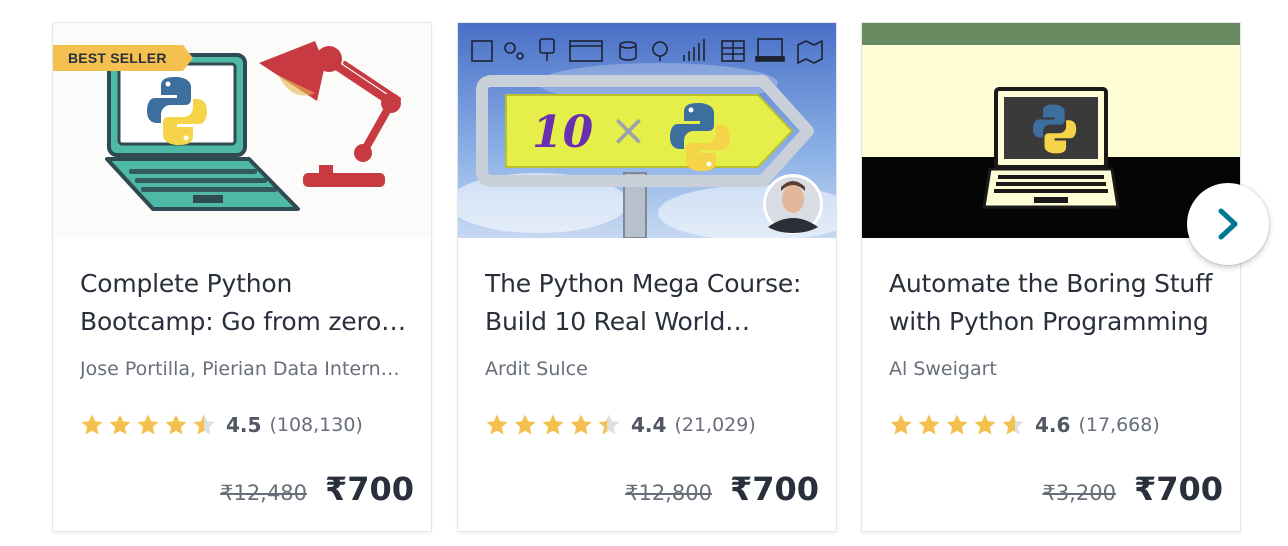 This screenshot has height=546, width=1288. What do you see at coordinates (244, 425) in the screenshot?
I see `rating-value: 4.5` at bounding box center [244, 425].